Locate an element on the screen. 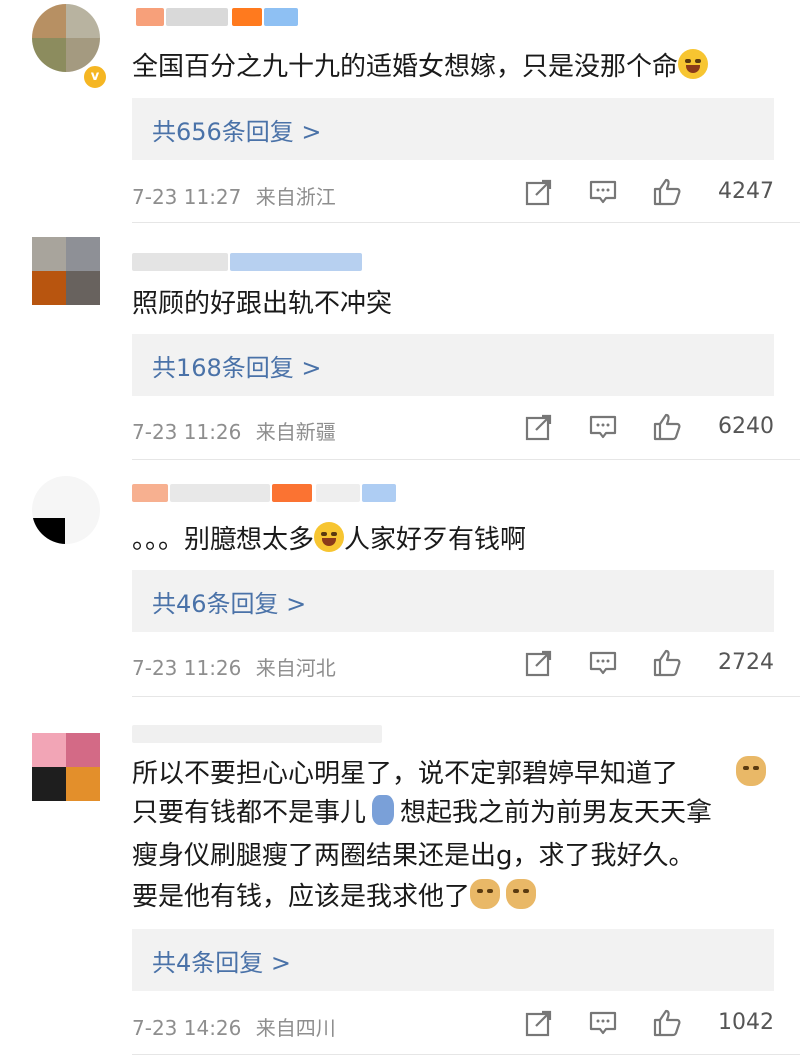 The image size is (800, 1063). comment-meta: 7-23 11:26 来自新疆 is located at coordinates (234, 430).